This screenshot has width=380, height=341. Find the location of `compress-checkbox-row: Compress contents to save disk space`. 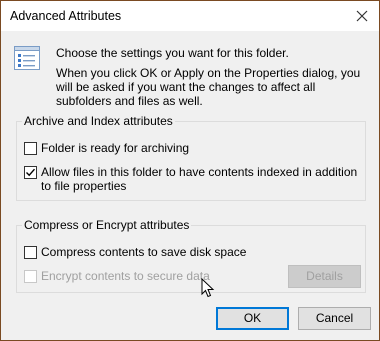

compress-checkbox-row: Compress contents to save disk space is located at coordinates (135, 252).